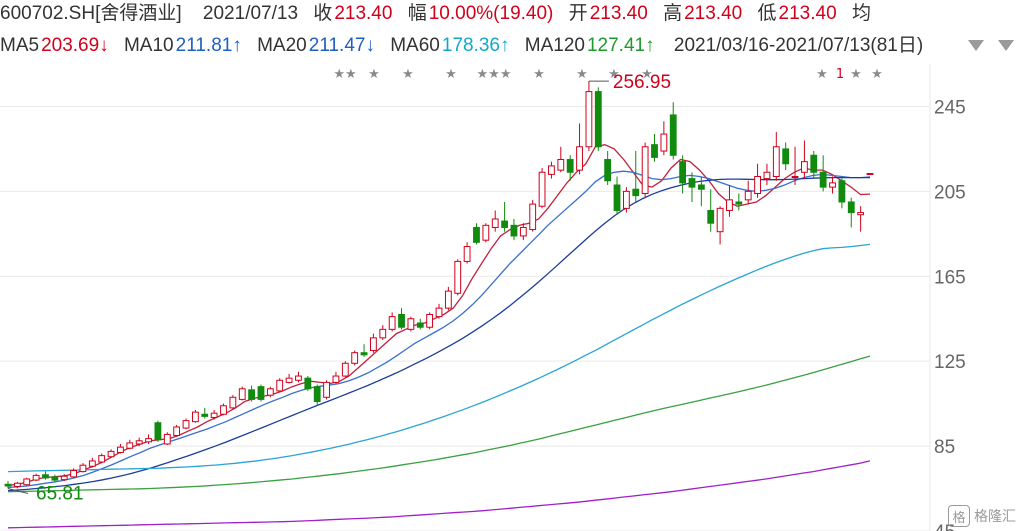 This screenshot has height=531, width=1026. I want to click on y-tick-label: 245, so click(950, 107).